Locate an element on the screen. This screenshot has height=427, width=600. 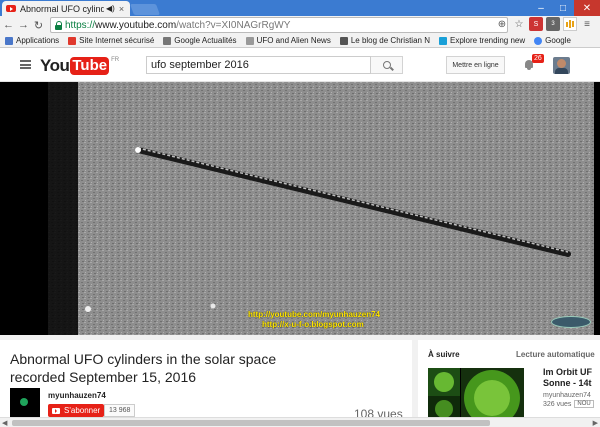
search-button is located at coordinates (387, 65).